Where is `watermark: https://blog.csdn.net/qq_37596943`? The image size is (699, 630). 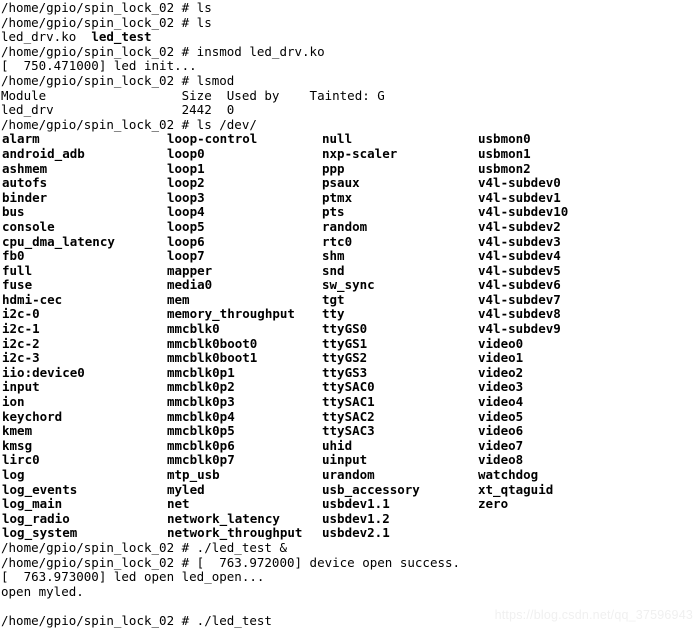
watermark: https://blog.csdn.net/qq_37596943 is located at coordinates (593, 615).